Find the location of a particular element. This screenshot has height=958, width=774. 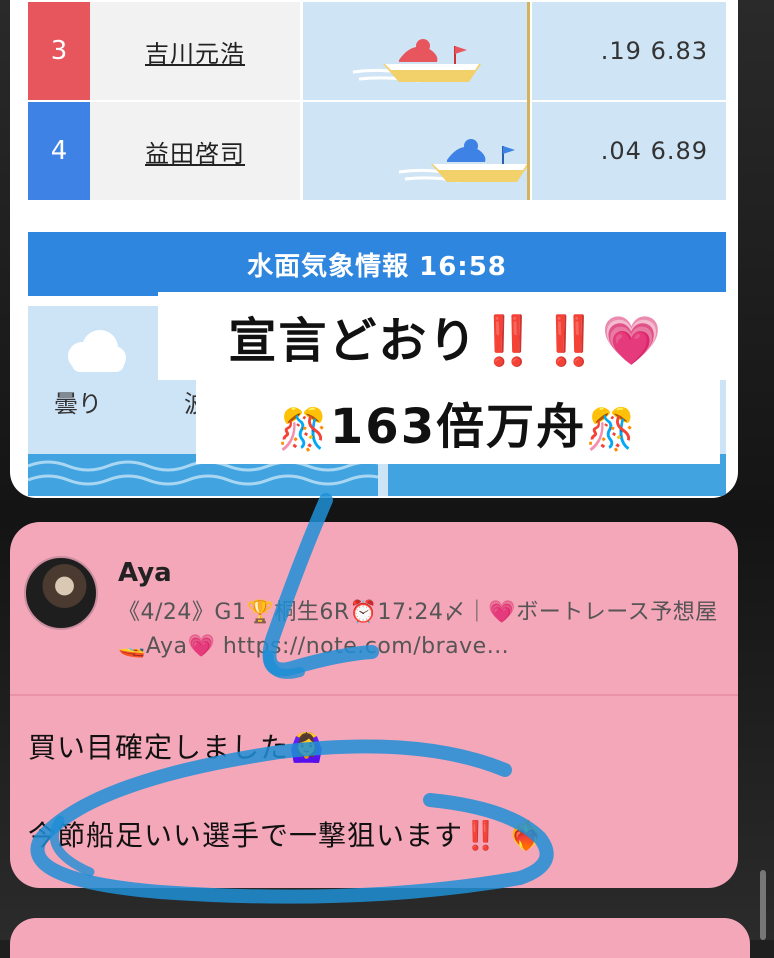

post-text: 今節船足いい選手で一撃狙います‼️ ❤️‍🔥 is located at coordinates (286, 834).